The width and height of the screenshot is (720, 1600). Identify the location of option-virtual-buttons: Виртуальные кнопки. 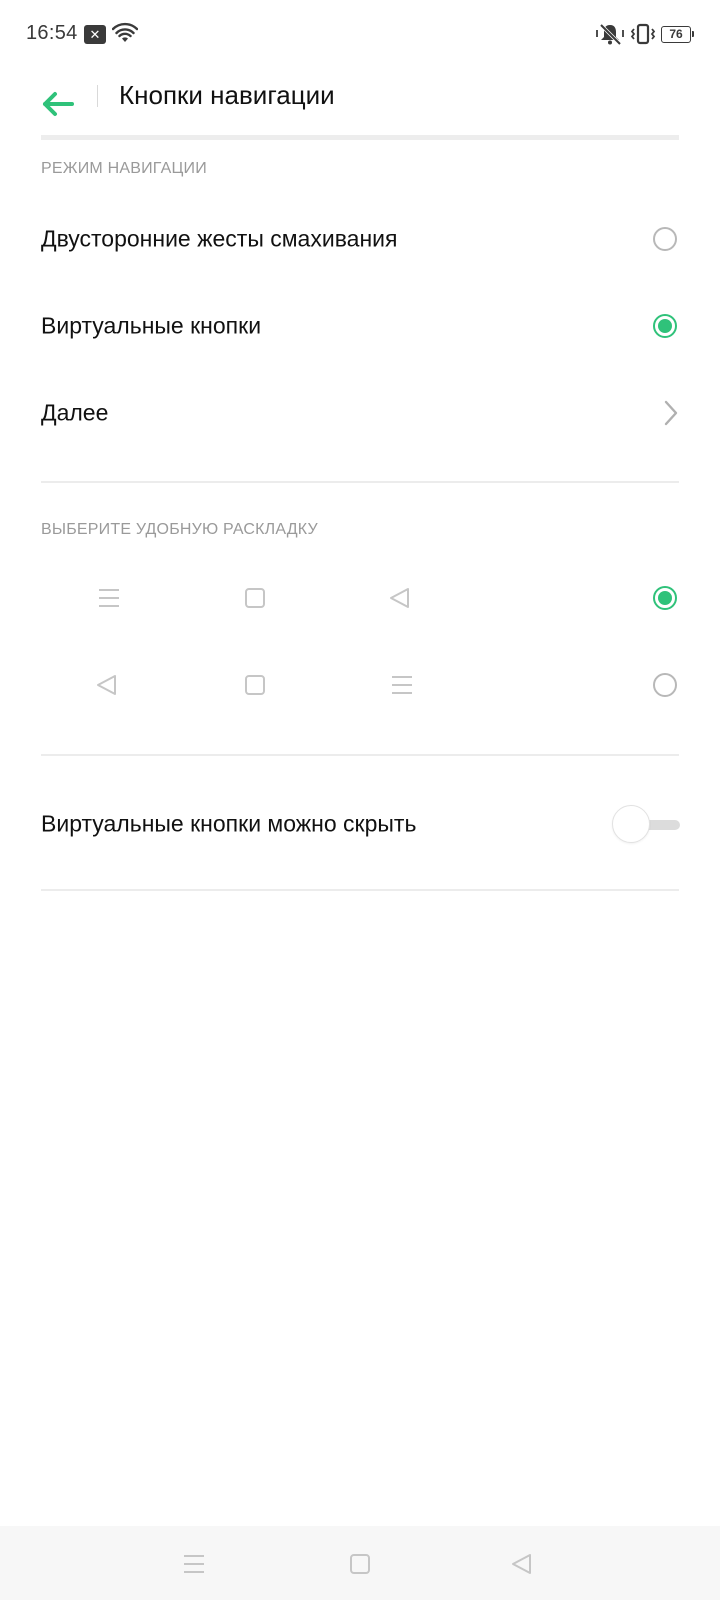
(360, 326).